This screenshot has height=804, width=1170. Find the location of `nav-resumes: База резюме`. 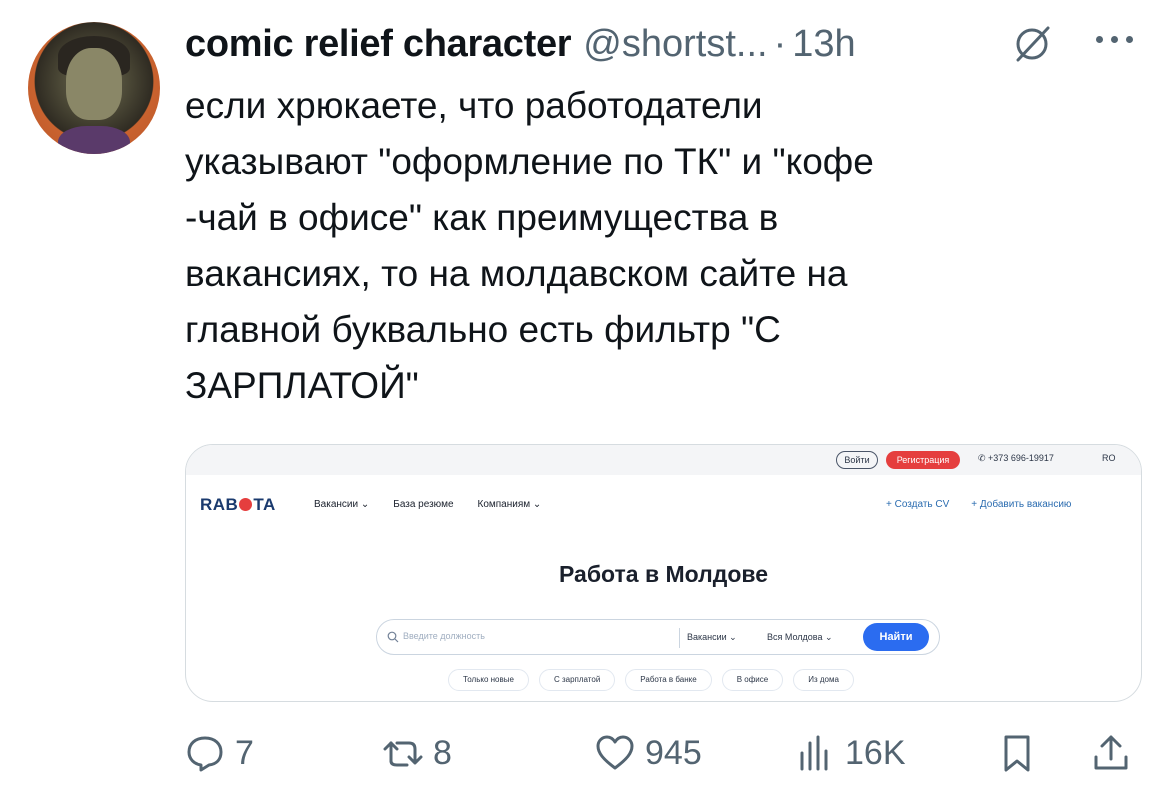

nav-resumes: База резюме is located at coordinates (423, 504).